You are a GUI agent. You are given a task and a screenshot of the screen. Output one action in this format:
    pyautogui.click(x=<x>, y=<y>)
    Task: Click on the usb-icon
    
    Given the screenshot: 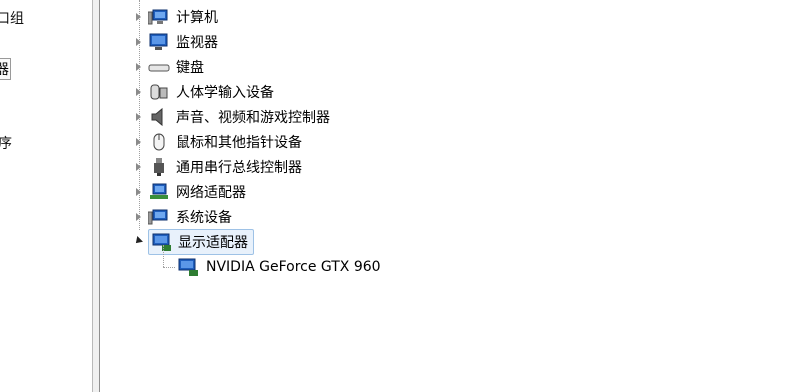 What is the action you would take?
    pyautogui.click(x=159, y=167)
    